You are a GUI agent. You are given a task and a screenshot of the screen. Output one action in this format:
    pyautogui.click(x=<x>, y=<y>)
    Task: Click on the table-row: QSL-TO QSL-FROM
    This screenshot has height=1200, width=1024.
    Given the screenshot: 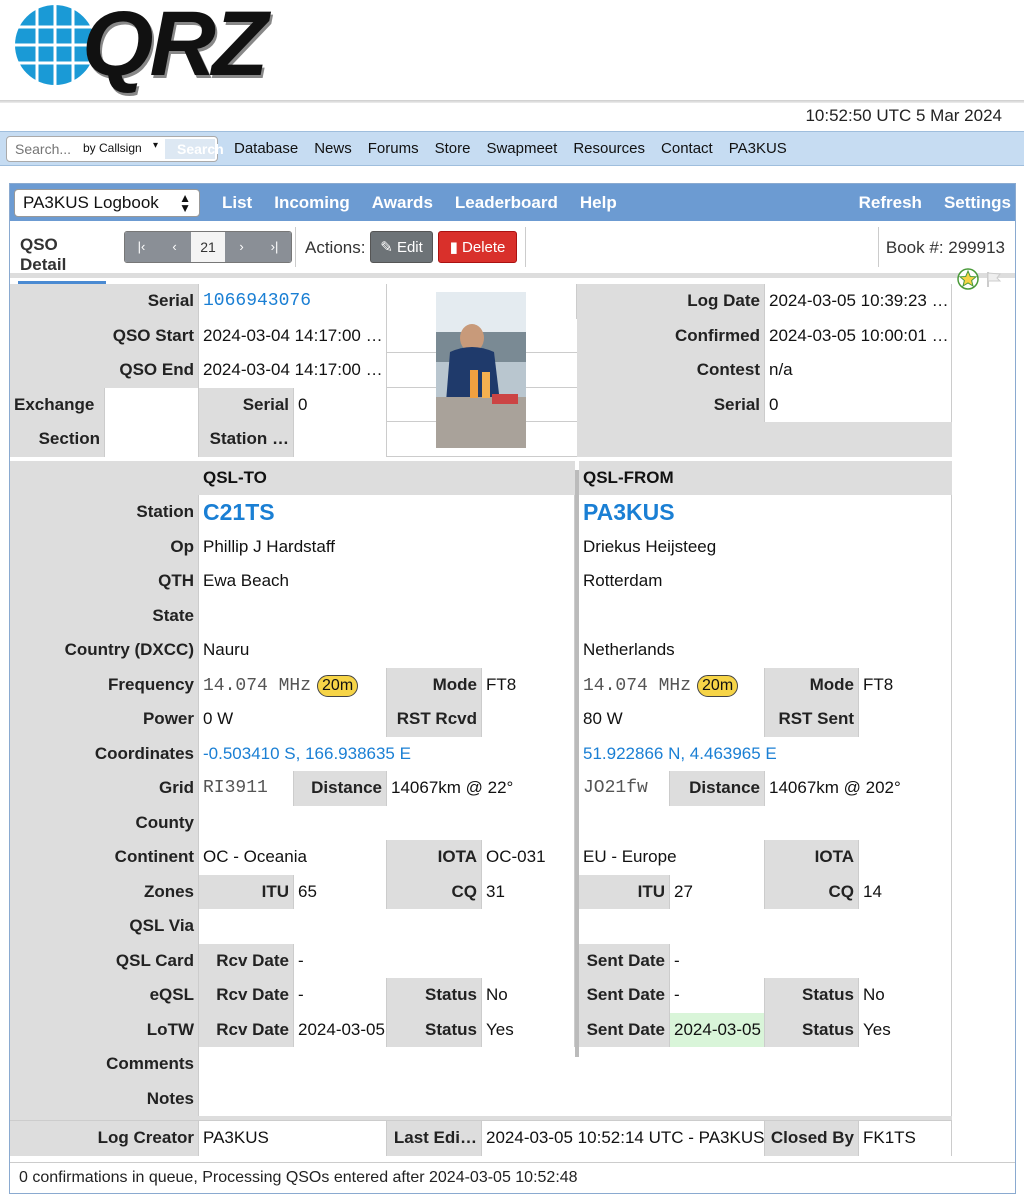 What is the action you would take?
    pyautogui.click(x=481, y=477)
    